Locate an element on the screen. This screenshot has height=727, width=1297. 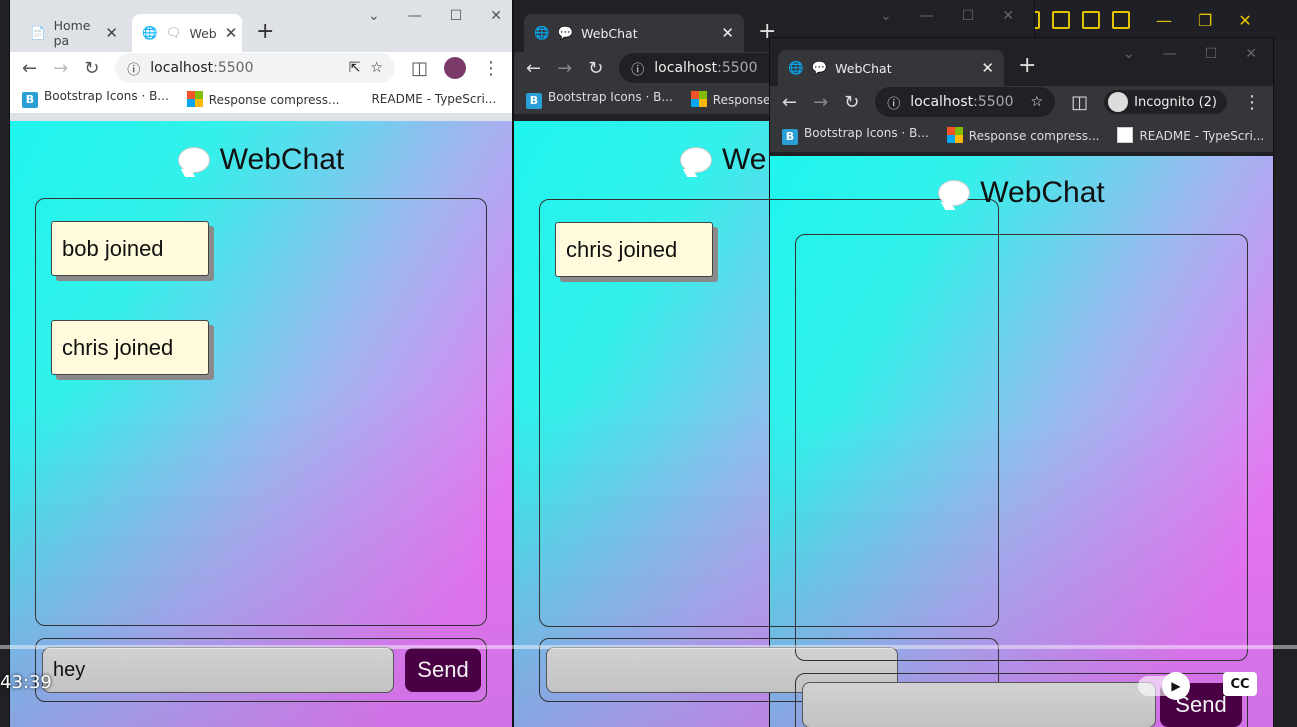
list-item: chris joined is located at coordinates (130, 347).